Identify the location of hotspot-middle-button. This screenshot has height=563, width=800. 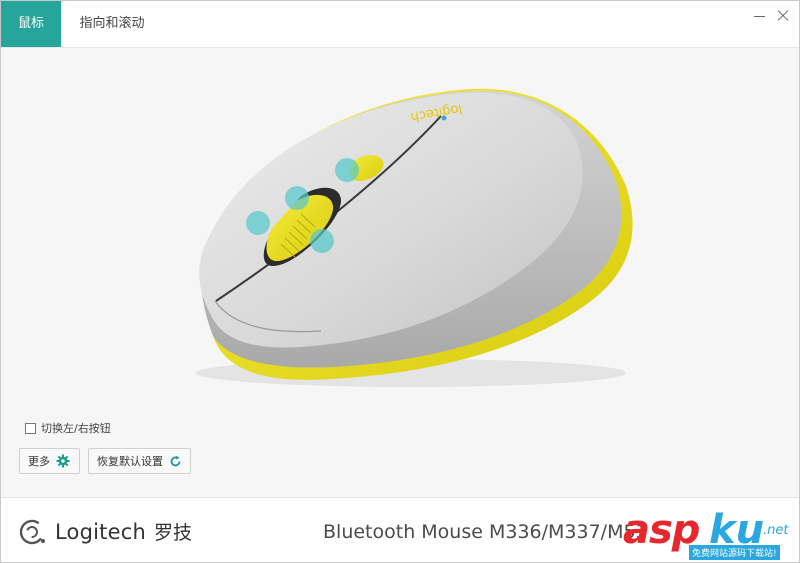
(347, 170).